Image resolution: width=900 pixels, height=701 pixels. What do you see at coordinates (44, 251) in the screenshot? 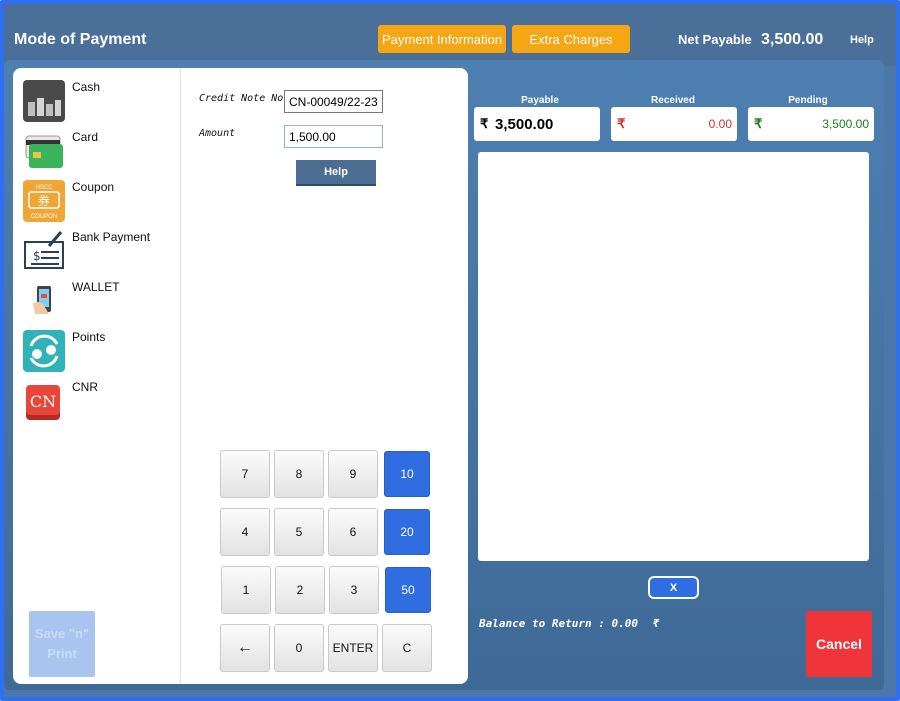
I see `bank-payment-icon: $` at bounding box center [44, 251].